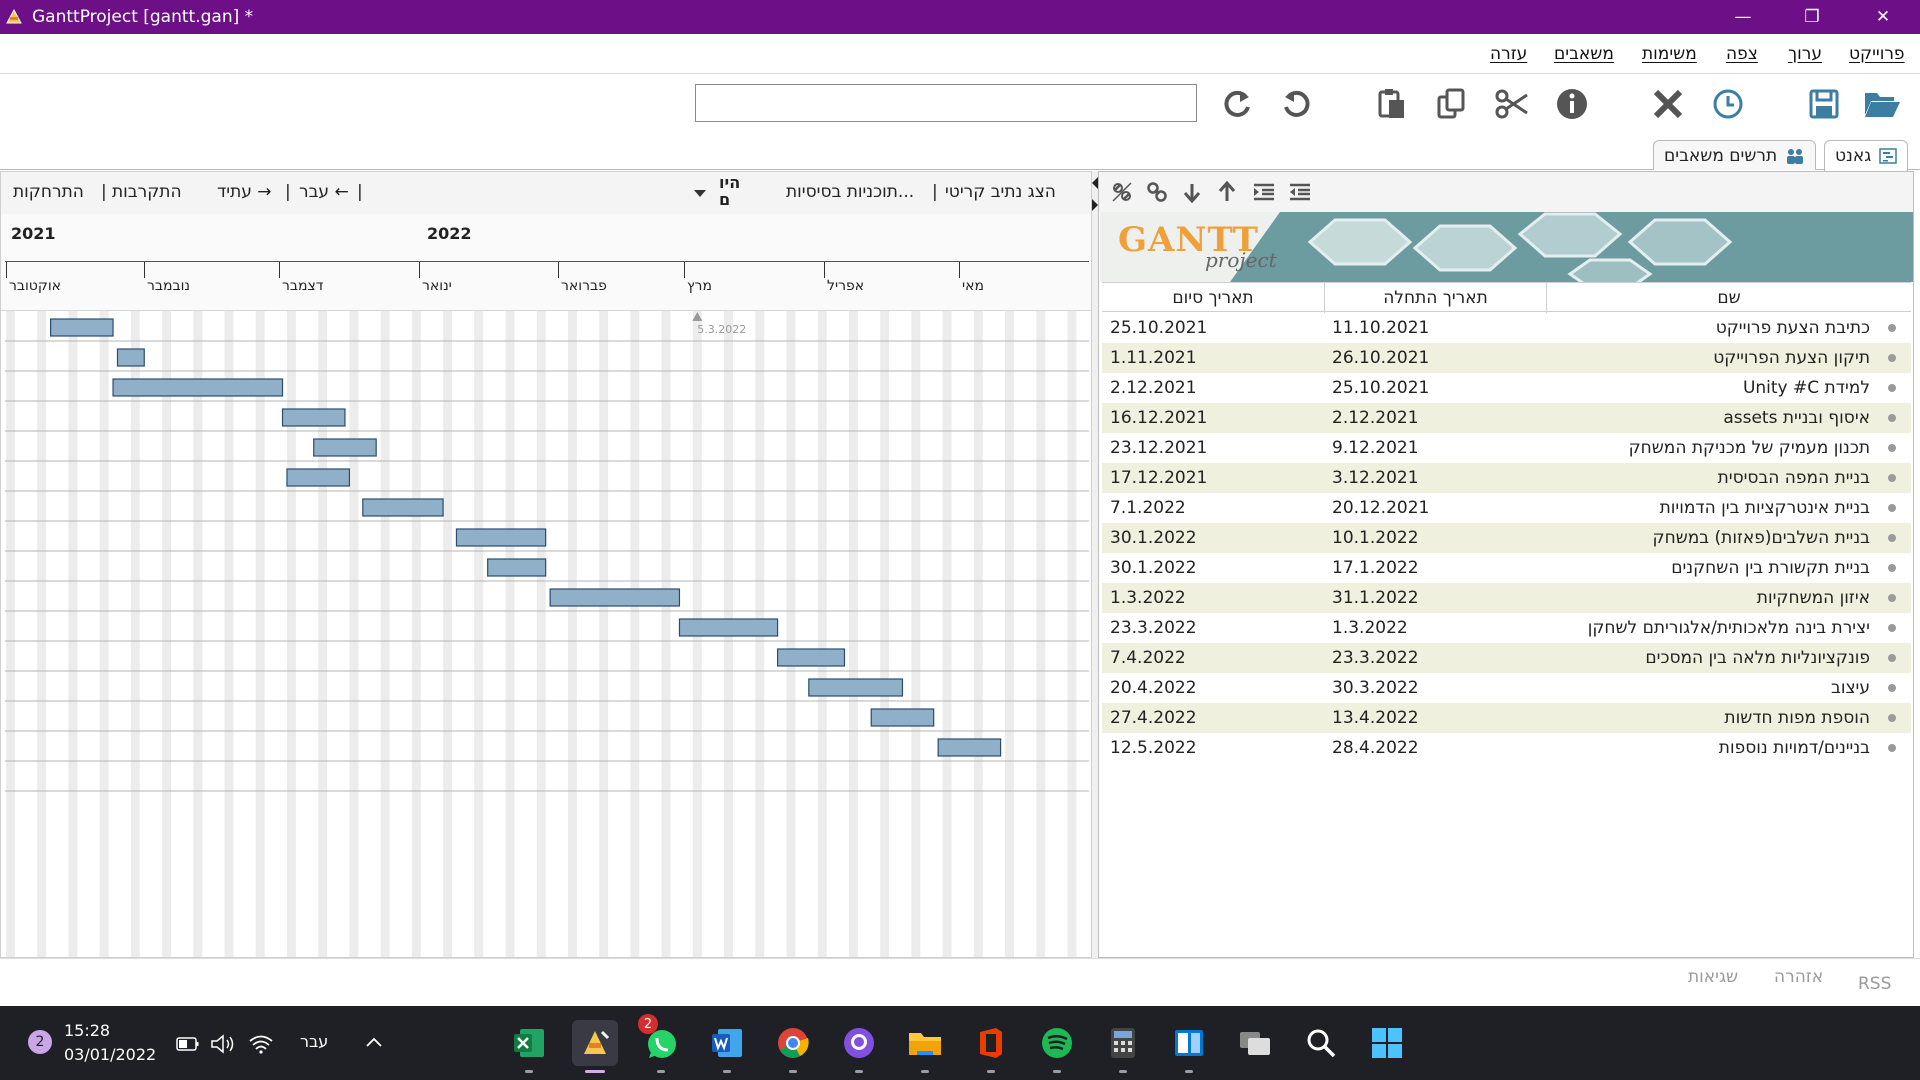 This screenshot has height=1080, width=1920. I want to click on task-end-date: 17.12.2021, so click(1215, 478).